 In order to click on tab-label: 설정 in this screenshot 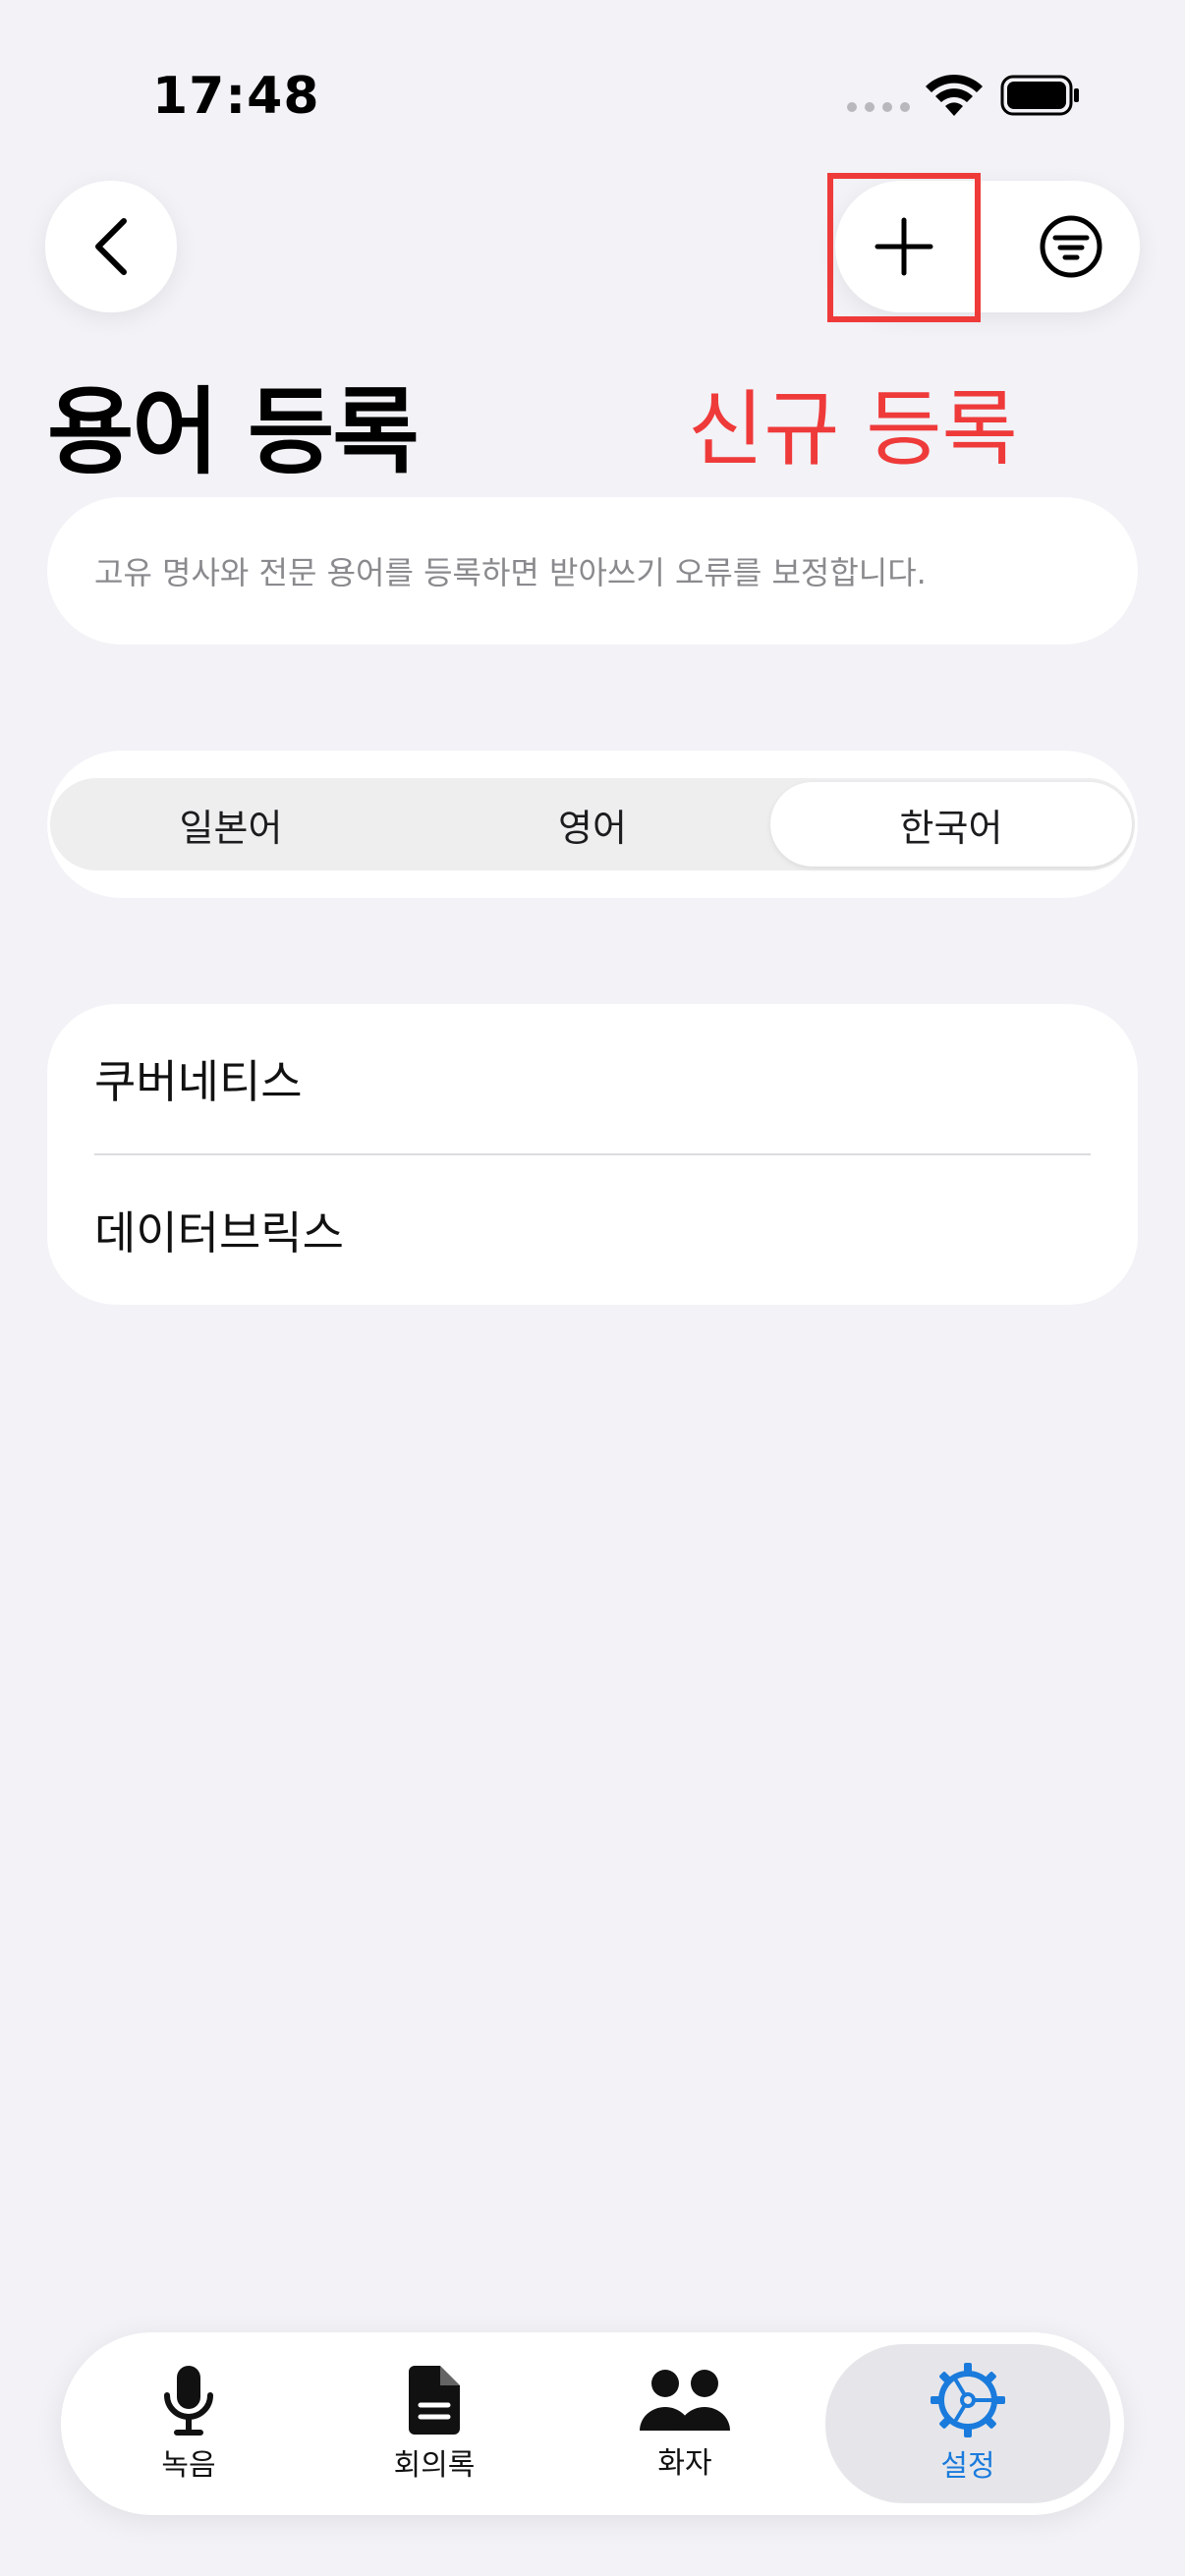, I will do `click(968, 2466)`.